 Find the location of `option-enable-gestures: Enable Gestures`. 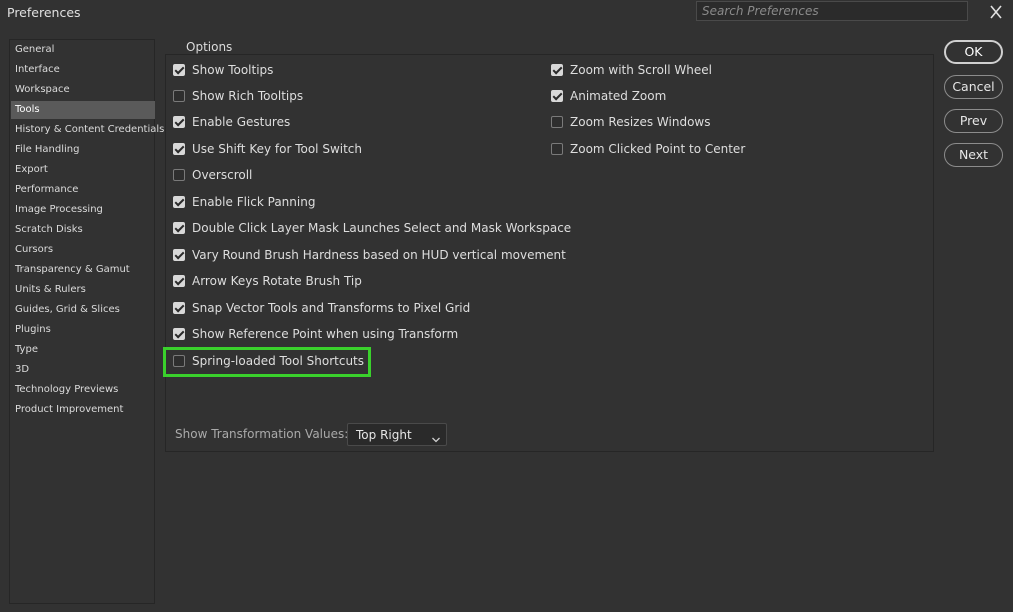

option-enable-gestures: Enable Gestures is located at coordinates (231, 122).